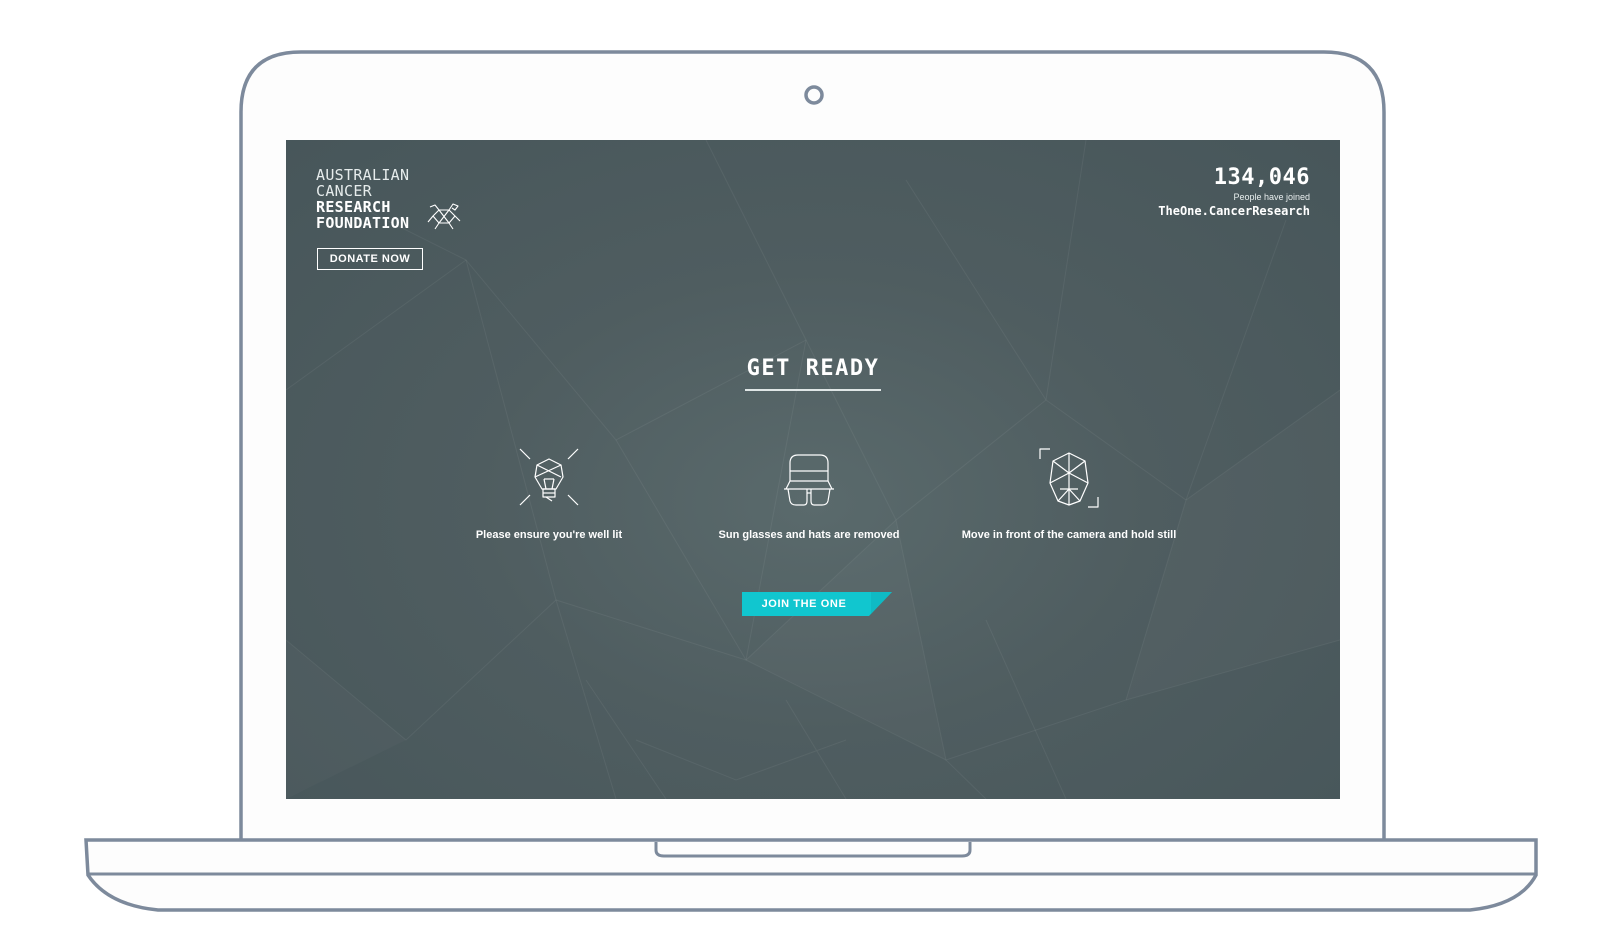 The image size is (1600, 940). What do you see at coordinates (809, 535) in the screenshot?
I see `step-label: Sun glasses and hats are removed` at bounding box center [809, 535].